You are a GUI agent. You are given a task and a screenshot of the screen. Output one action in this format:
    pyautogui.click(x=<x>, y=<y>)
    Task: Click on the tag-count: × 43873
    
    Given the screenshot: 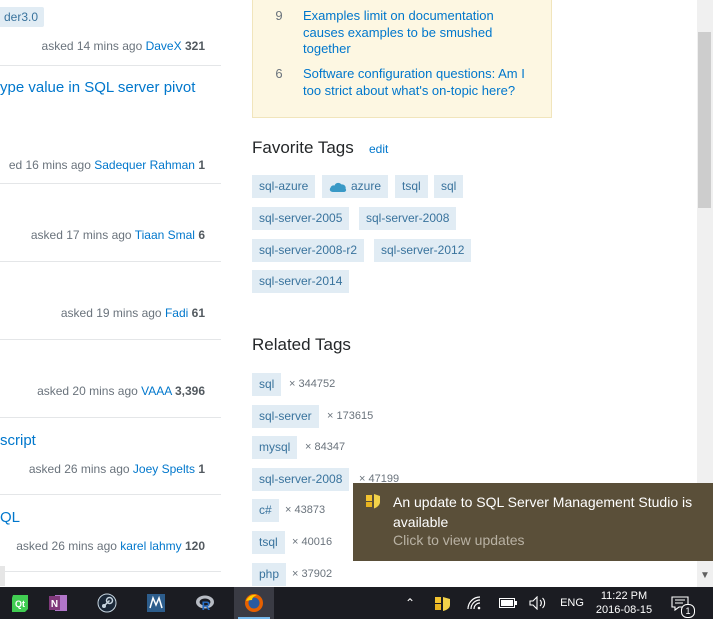 What is the action you would take?
    pyautogui.click(x=305, y=510)
    